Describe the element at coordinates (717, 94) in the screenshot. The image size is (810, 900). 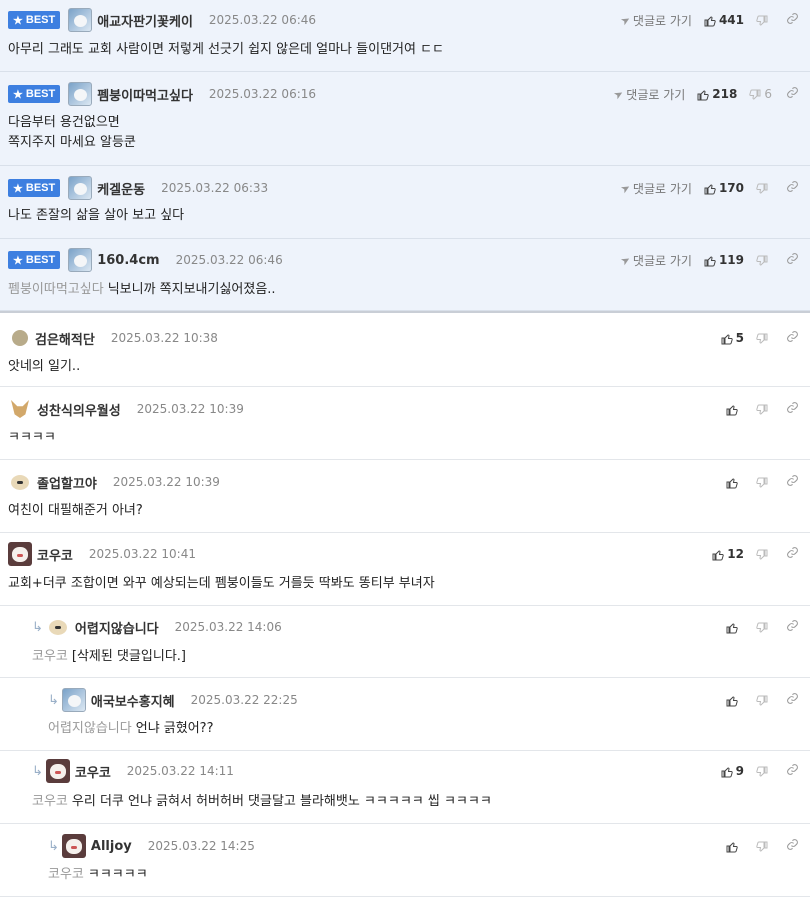
I see `upvote-button: 218` at that location.